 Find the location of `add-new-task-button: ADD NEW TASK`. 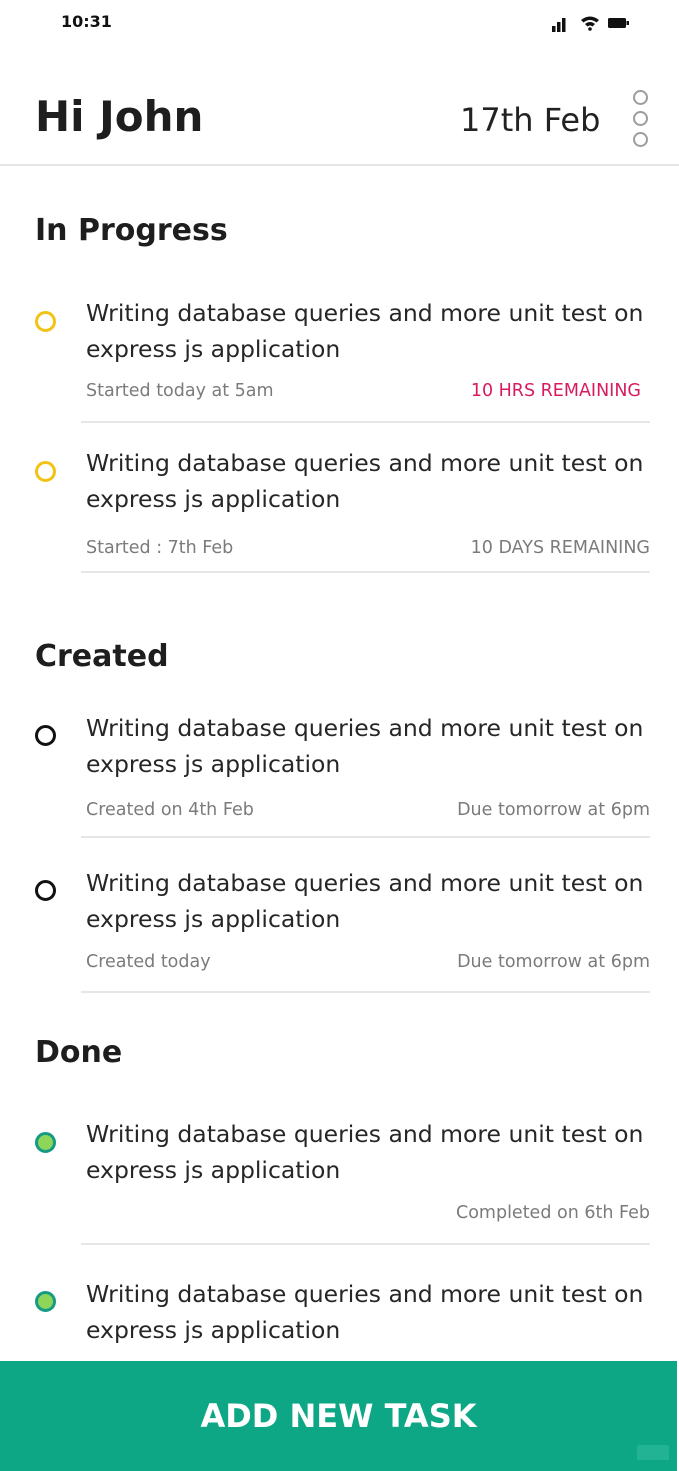

add-new-task-button: ADD NEW TASK is located at coordinates (338, 1416).